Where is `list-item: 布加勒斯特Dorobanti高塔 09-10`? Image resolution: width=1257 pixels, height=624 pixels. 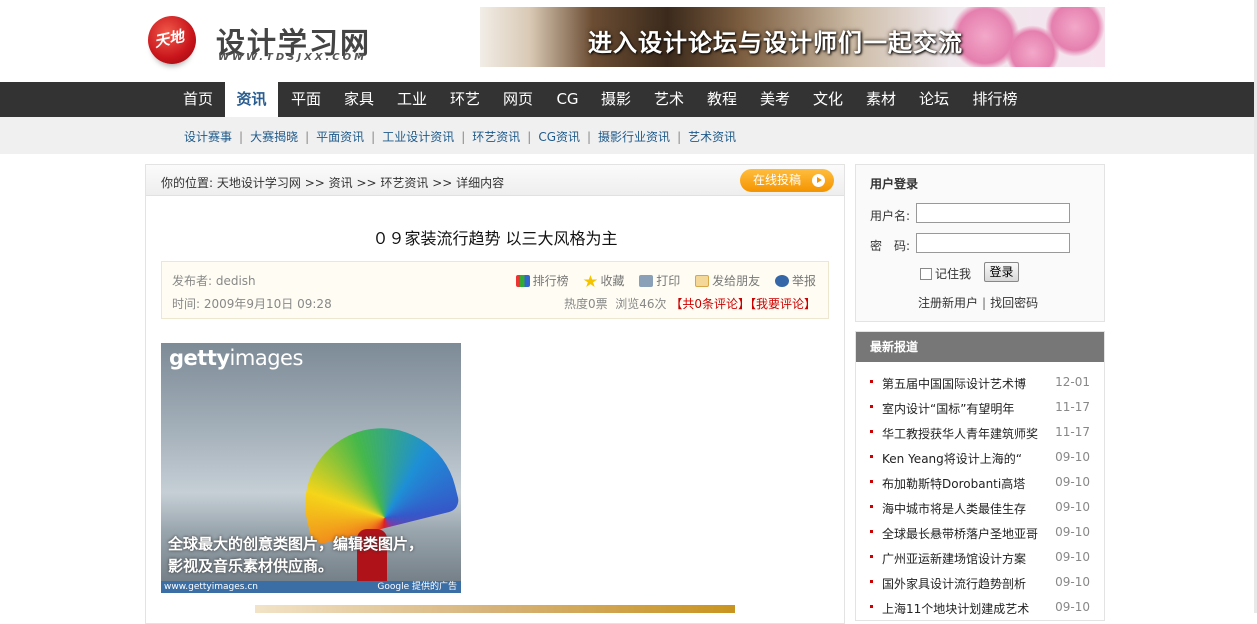 list-item: 布加勒斯特Dorobanti高塔 09-10 is located at coordinates (980, 486).